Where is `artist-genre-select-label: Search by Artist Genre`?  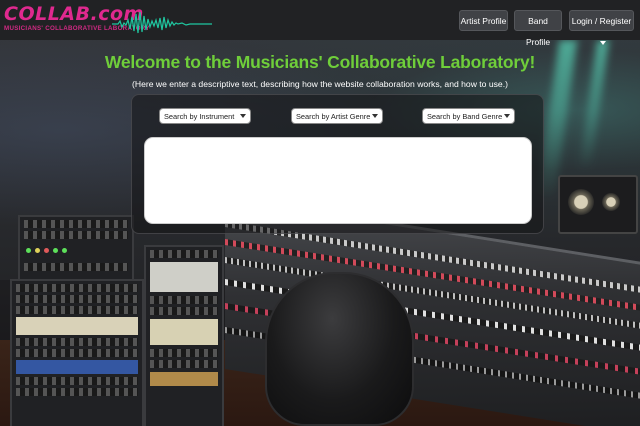
artist-genre-select-label: Search by Artist Genre is located at coordinates (333, 116).